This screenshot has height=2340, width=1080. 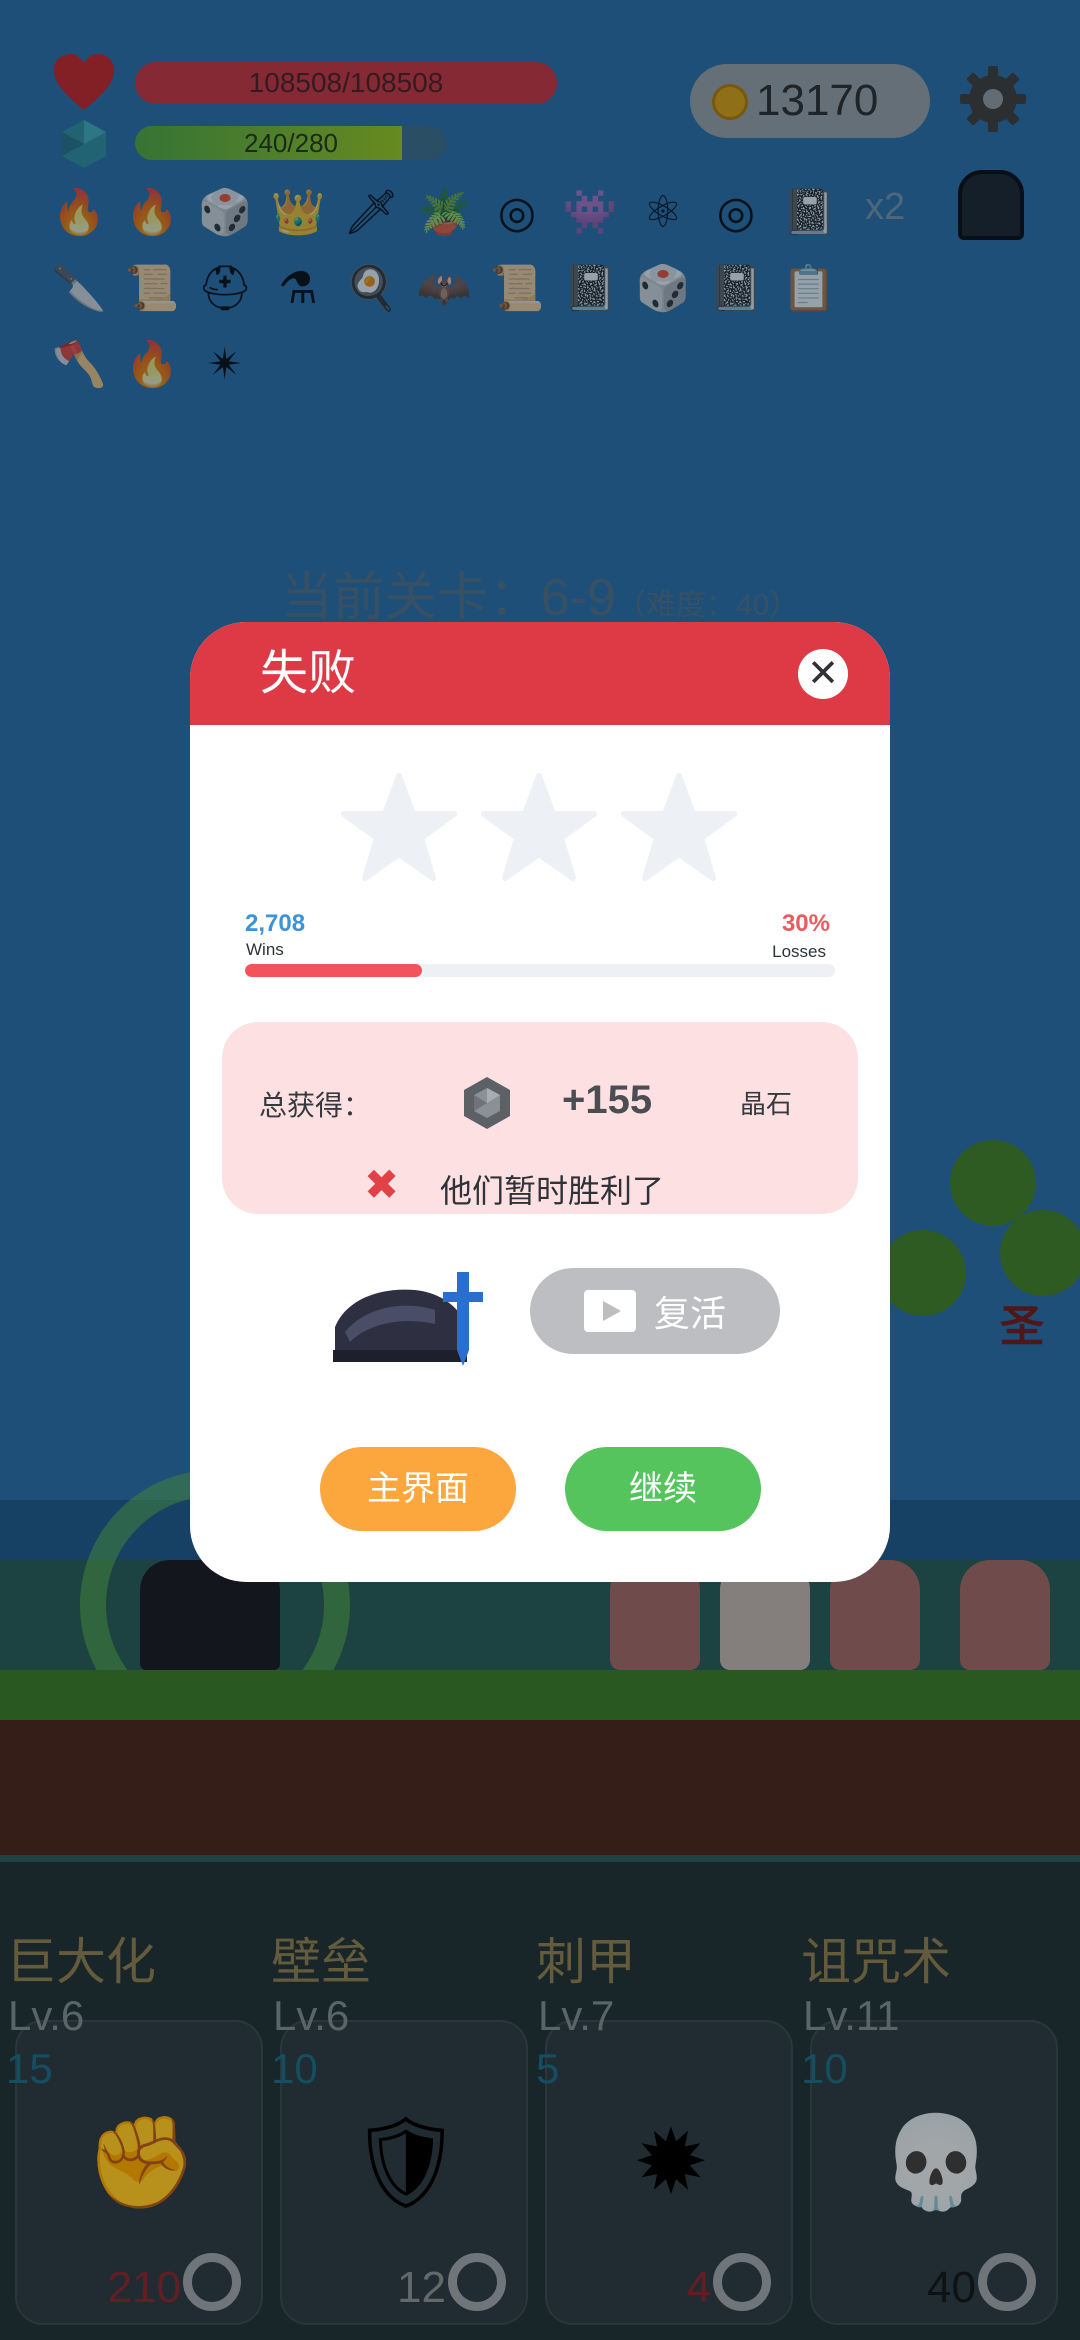 I want to click on revive-button: 复活, so click(x=655, y=1311).